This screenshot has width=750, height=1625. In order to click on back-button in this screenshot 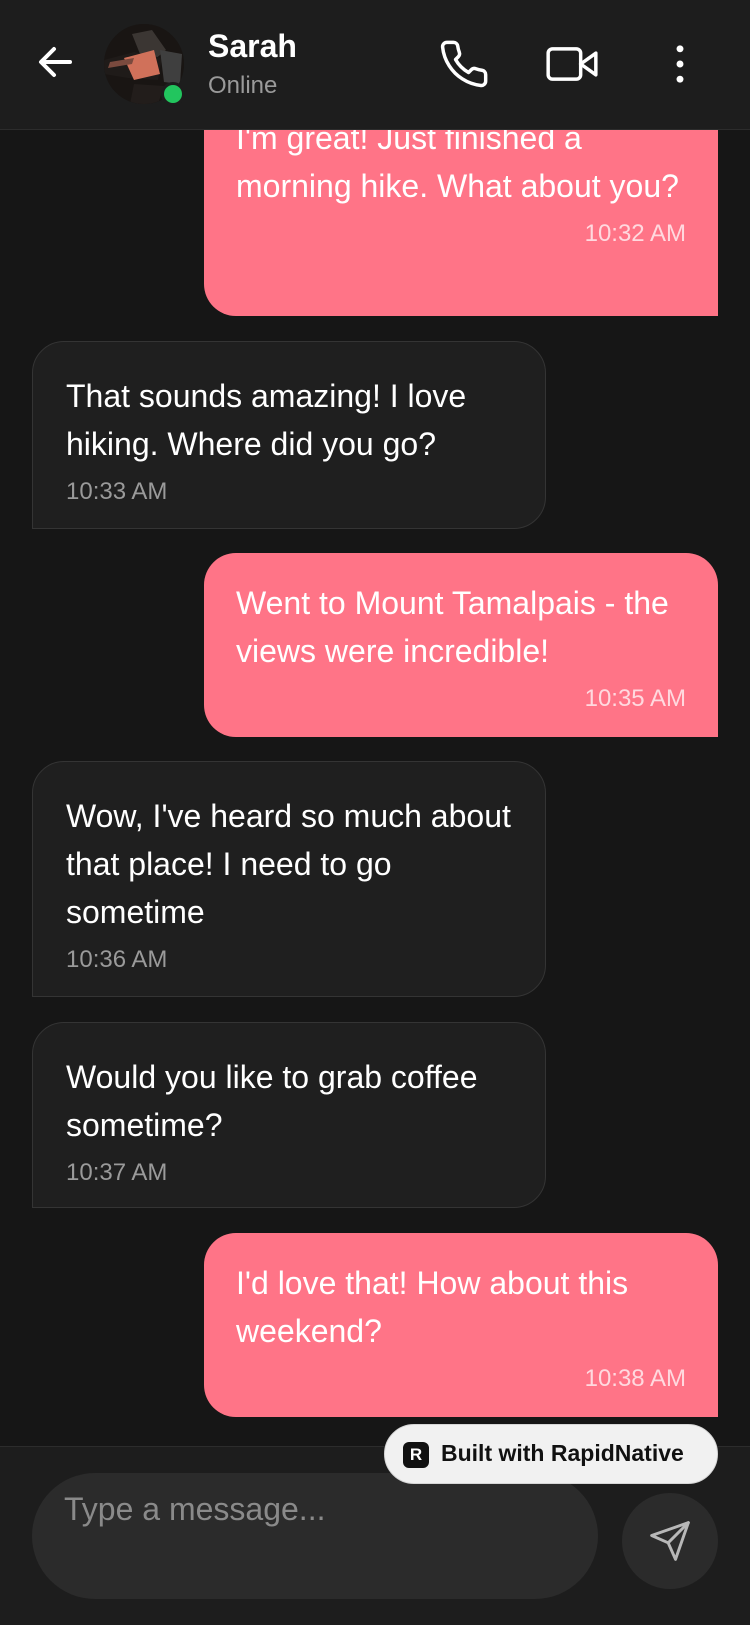, I will do `click(56, 62)`.